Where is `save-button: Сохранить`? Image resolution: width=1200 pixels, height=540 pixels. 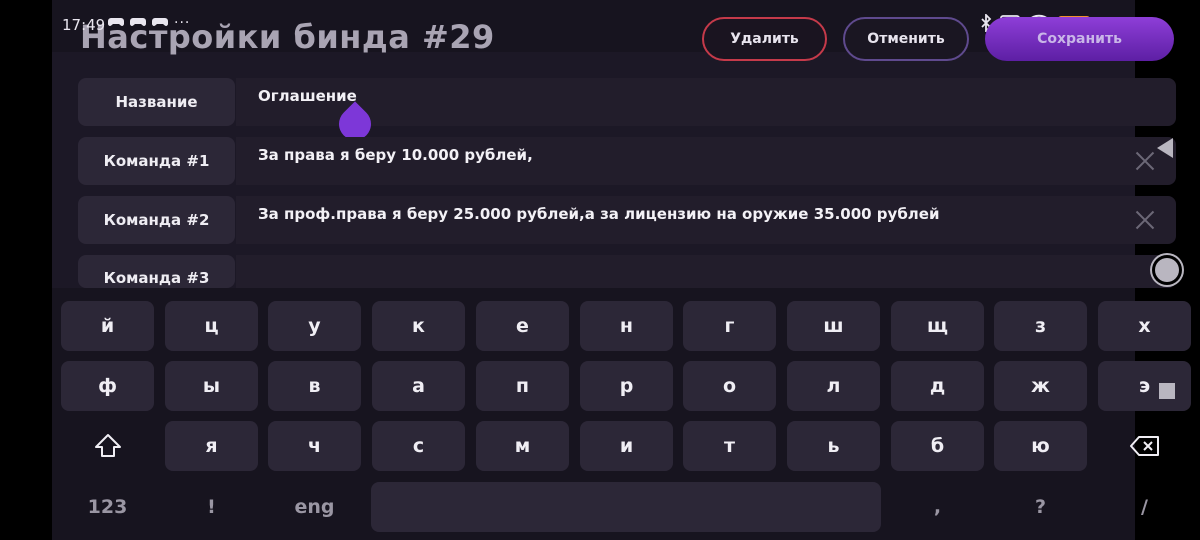 save-button: Сохранить is located at coordinates (1079, 39).